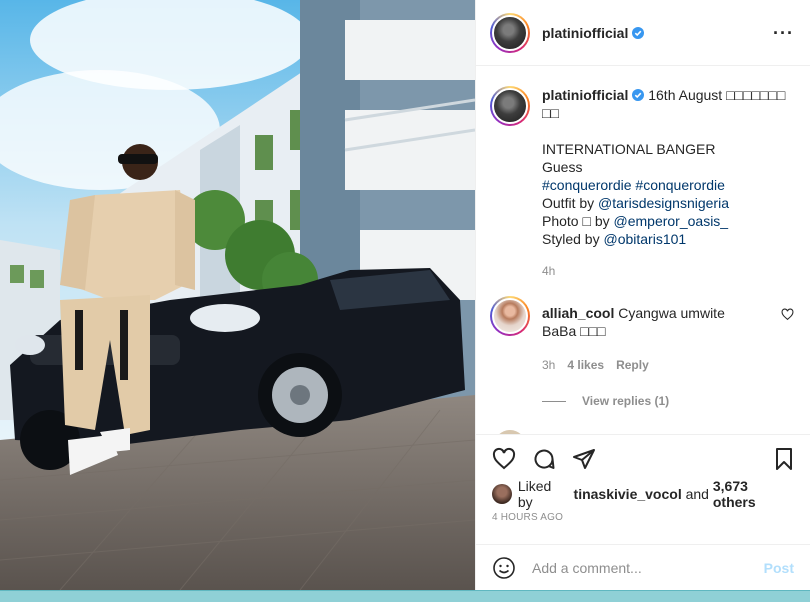 This screenshot has width=810, height=602. Describe the element at coordinates (643, 525) in the screenshot. I see `post-timestamp: 4 HOURS AGO` at that location.